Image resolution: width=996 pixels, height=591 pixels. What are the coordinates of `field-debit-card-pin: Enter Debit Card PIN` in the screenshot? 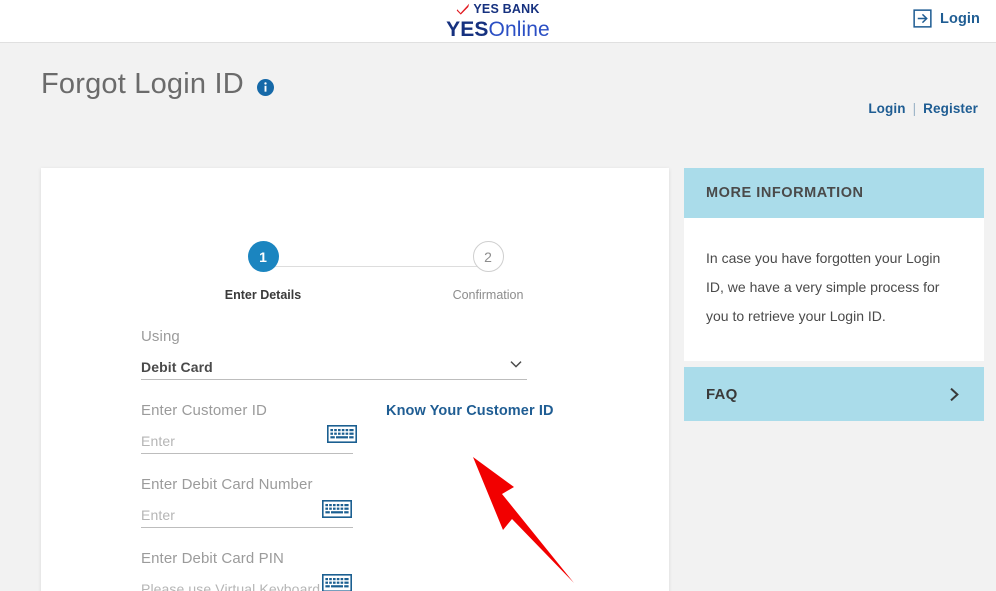 It's located at (381, 570).